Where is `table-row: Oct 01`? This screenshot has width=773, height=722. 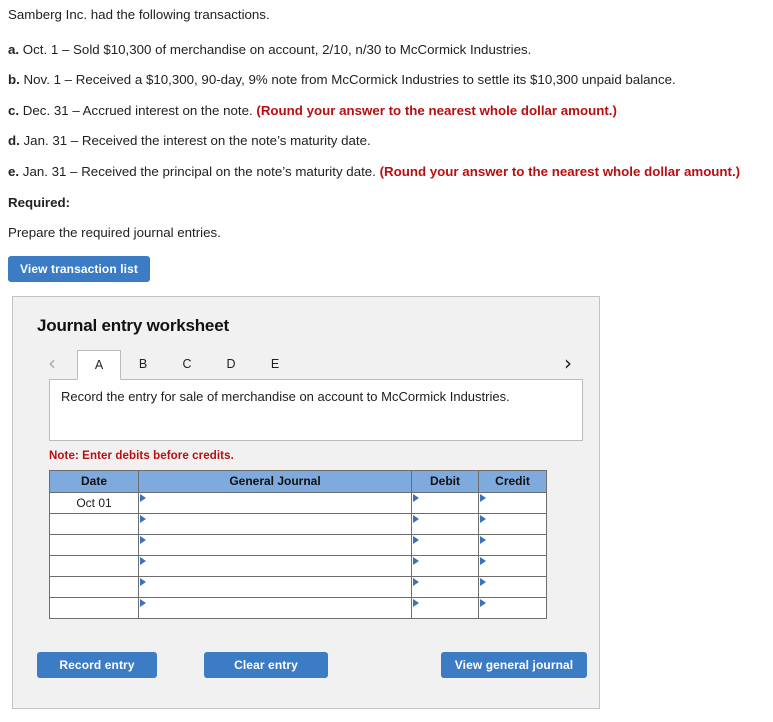 table-row: Oct 01 is located at coordinates (298, 502).